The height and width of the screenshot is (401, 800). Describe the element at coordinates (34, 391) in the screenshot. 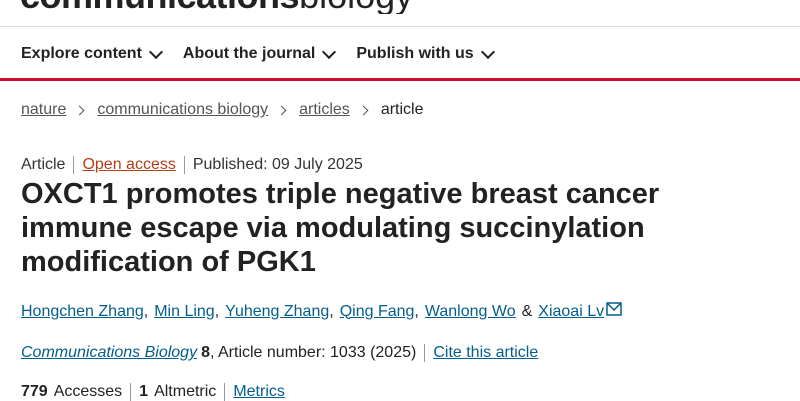

I see `accesses-count: 779` at that location.